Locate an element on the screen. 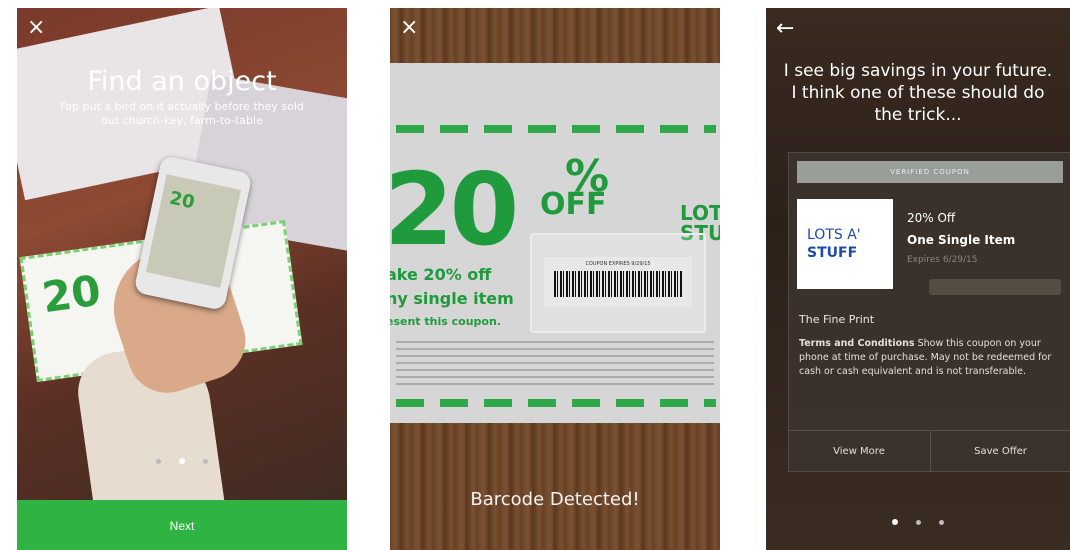 Image resolution: width=1070 pixels, height=550 pixels. coupon-line-2: ny single item is located at coordinates (452, 298).